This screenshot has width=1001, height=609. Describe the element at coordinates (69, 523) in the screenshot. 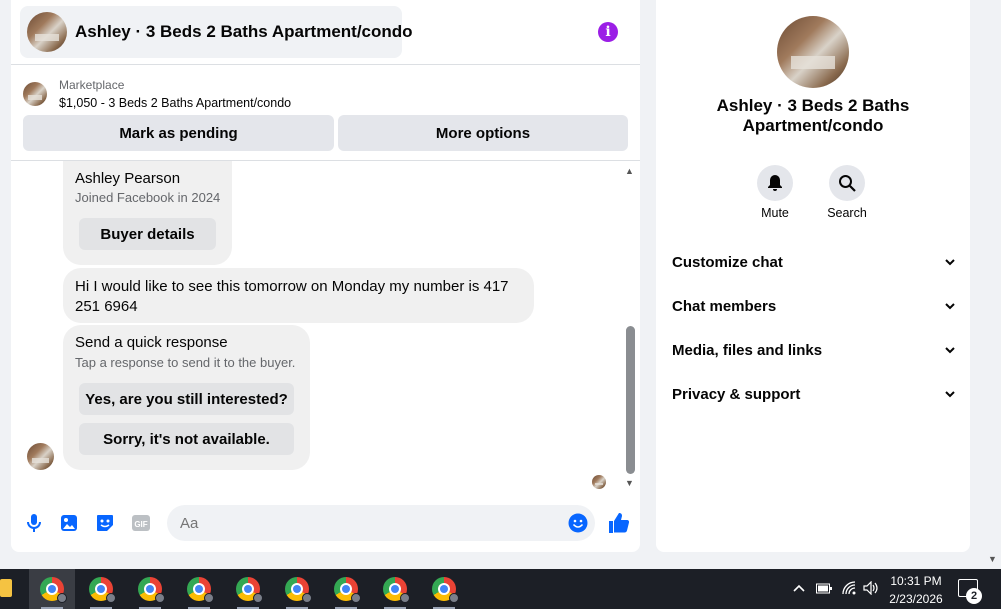

I see `image-icon` at that location.